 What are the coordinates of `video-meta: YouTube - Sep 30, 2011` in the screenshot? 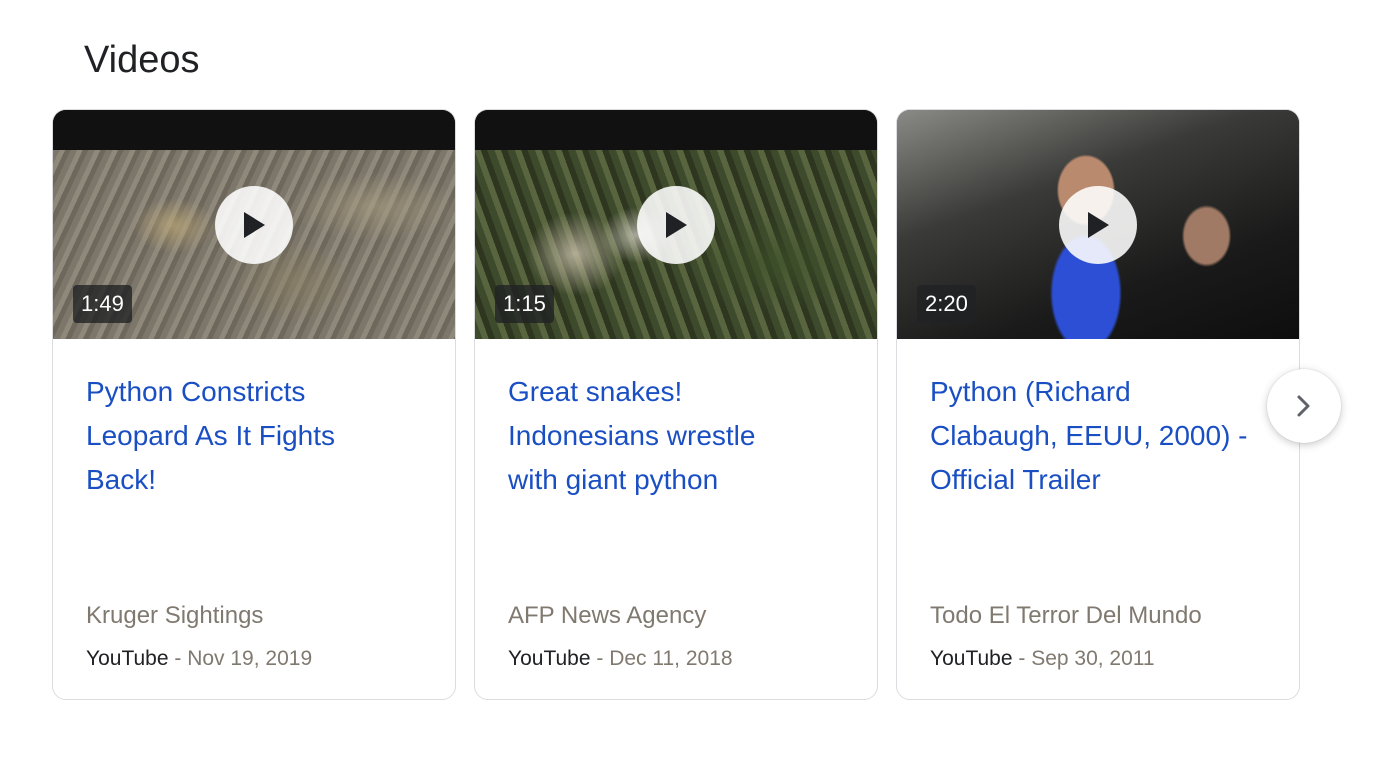 It's located at (1042, 659).